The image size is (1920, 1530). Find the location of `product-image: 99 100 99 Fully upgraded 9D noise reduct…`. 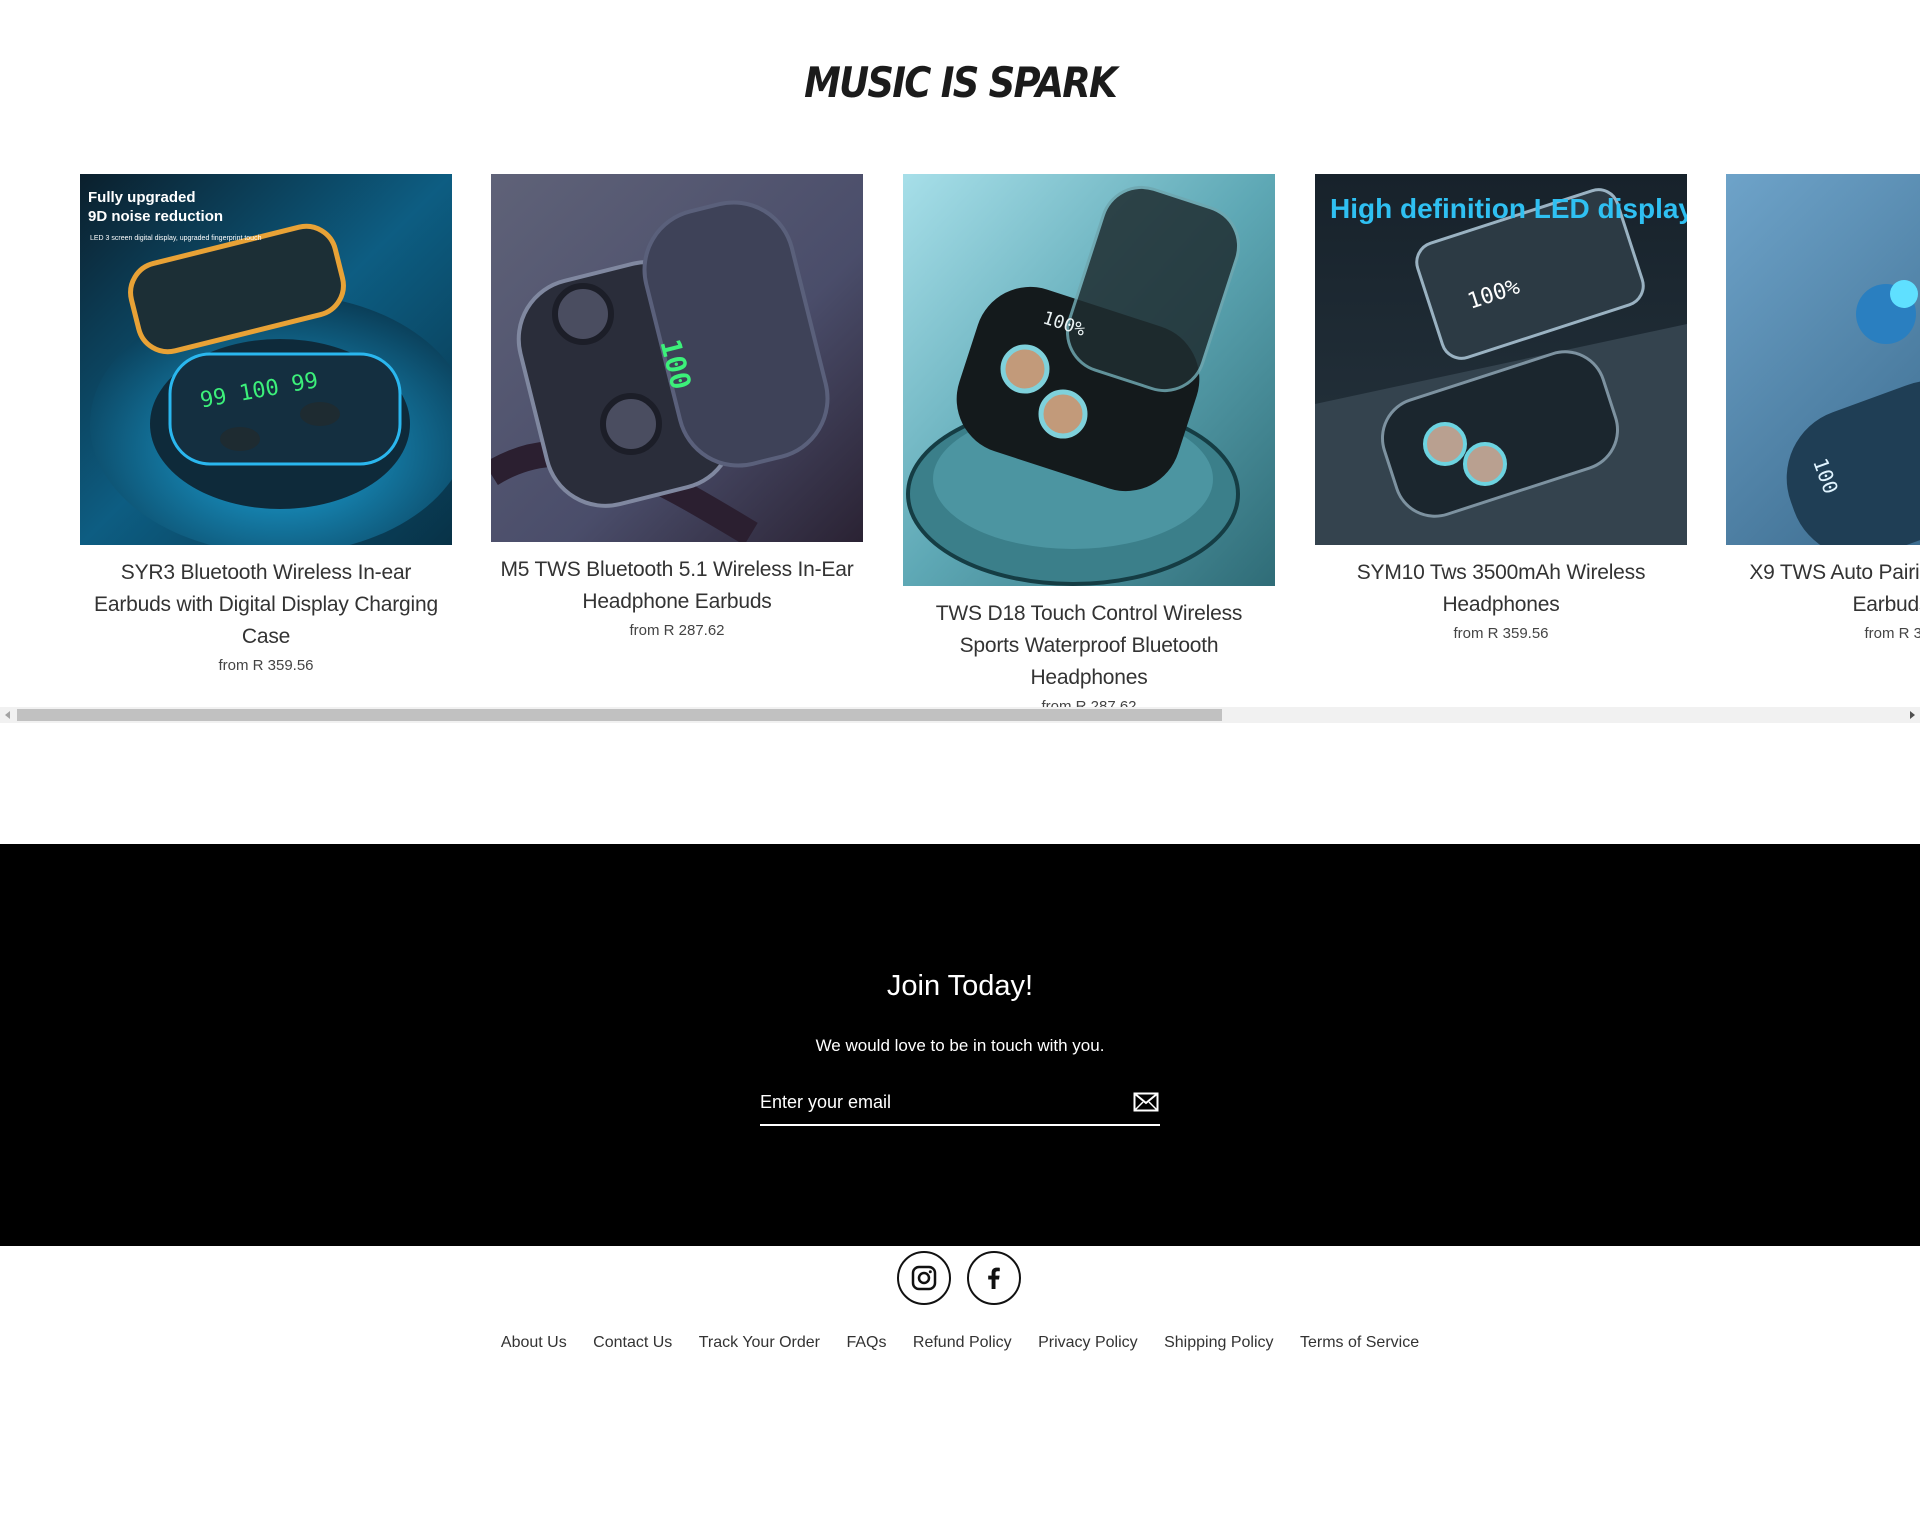

product-image: 99 100 99 Fully upgraded 9D noise reduct… is located at coordinates (266, 359).